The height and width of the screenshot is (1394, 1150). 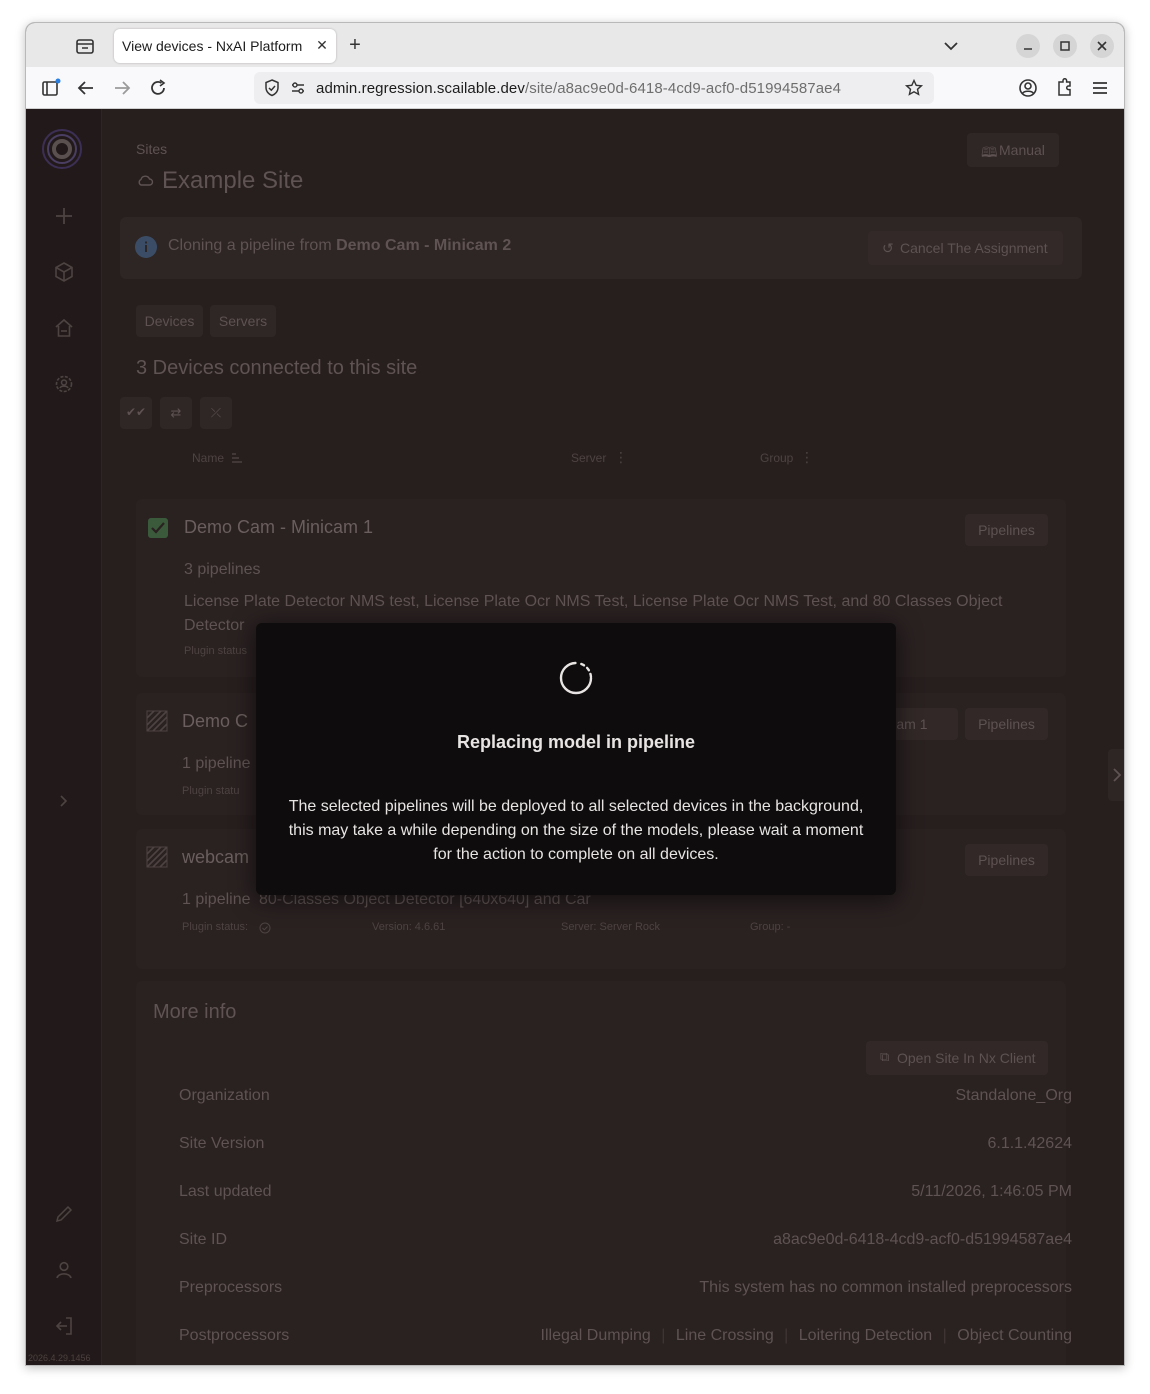 I want to click on devices-heading: 3 Devices connected to this site, so click(x=277, y=368).